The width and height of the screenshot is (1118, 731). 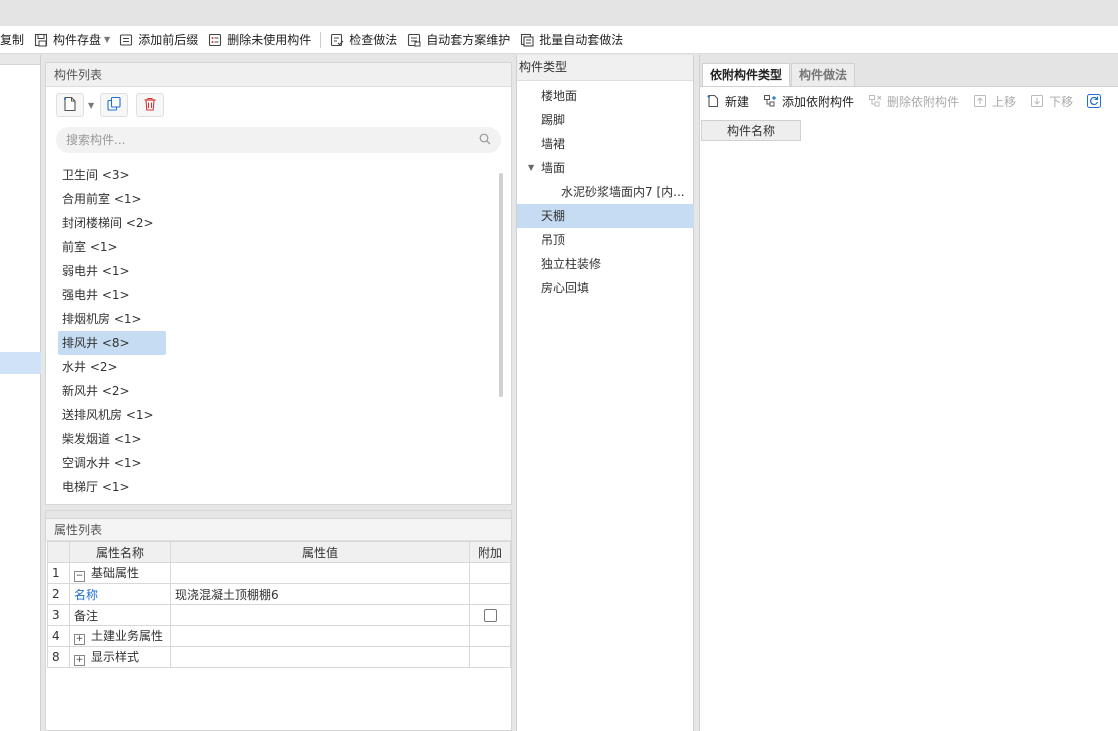 What do you see at coordinates (112, 223) in the screenshot?
I see `list-item: 封闭楼梯间 <2>` at bounding box center [112, 223].